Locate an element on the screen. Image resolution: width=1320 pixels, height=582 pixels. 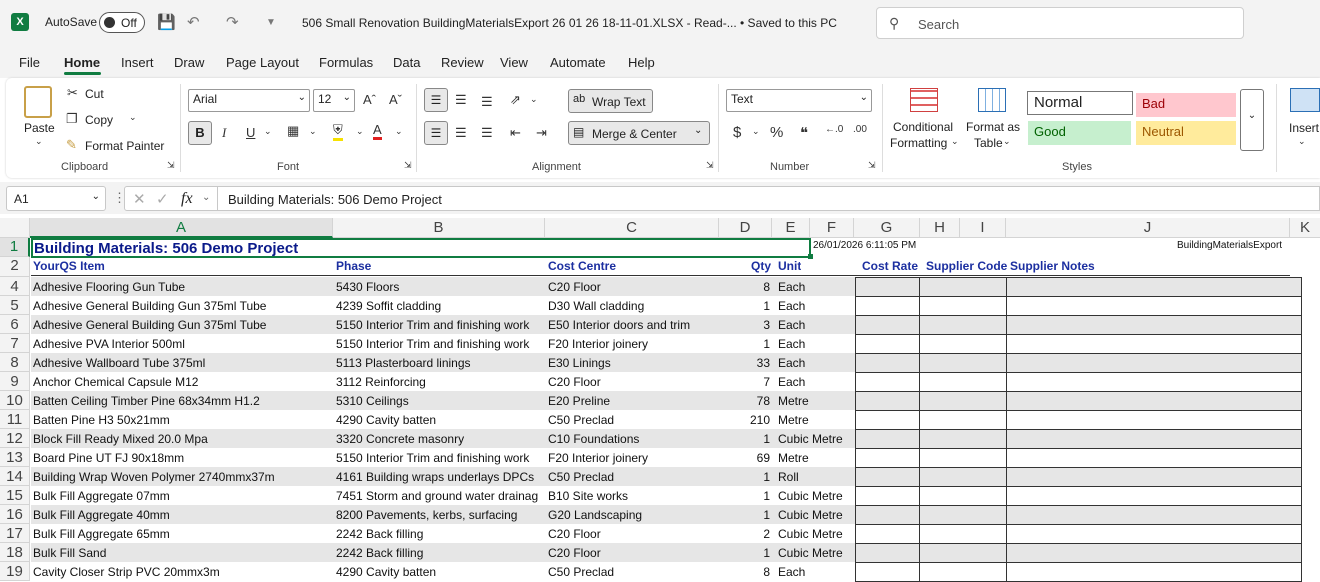
tab-review: Review is located at coordinates (462, 62).